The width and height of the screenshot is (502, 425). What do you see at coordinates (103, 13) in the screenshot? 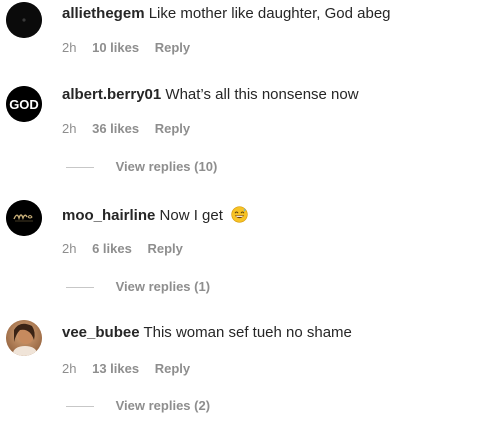
I see `comment-username: alliethegem` at bounding box center [103, 13].